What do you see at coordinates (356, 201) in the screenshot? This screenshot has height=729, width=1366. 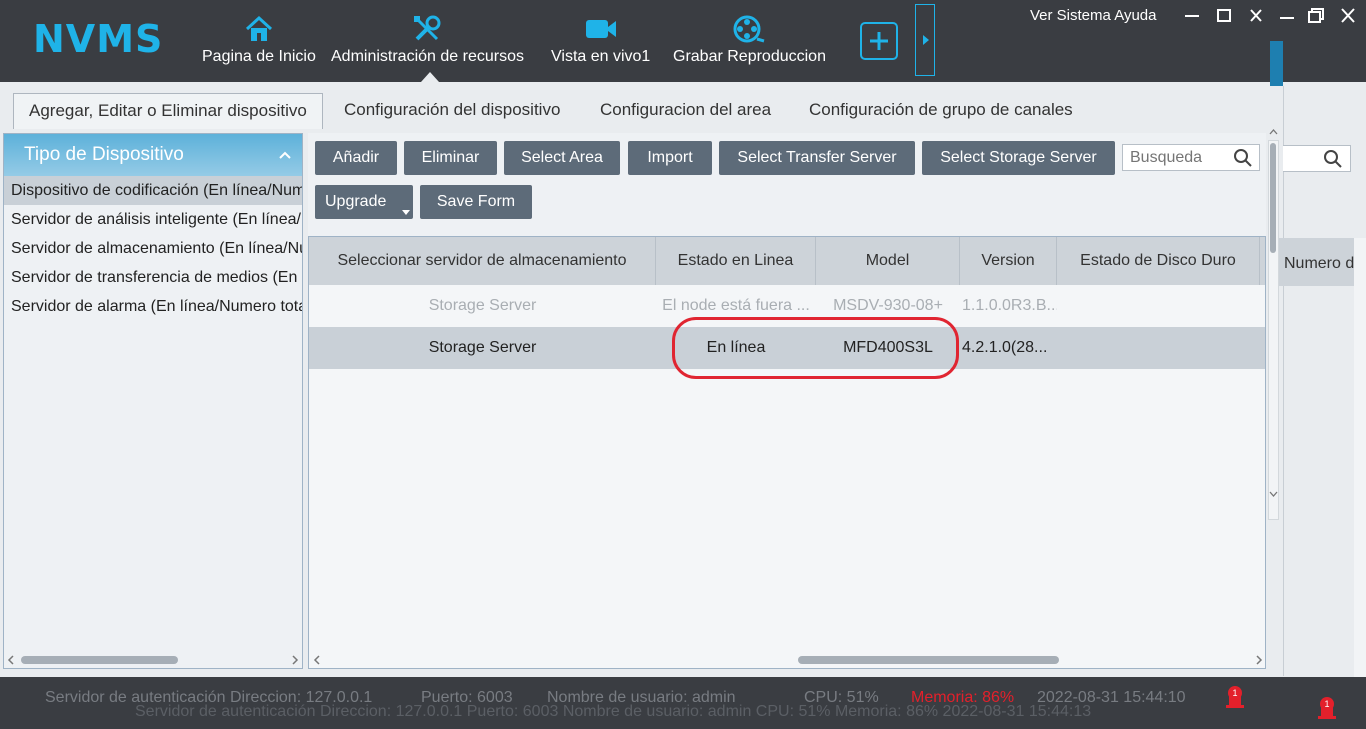 I see `upgrade-label: Upgrade` at bounding box center [356, 201].